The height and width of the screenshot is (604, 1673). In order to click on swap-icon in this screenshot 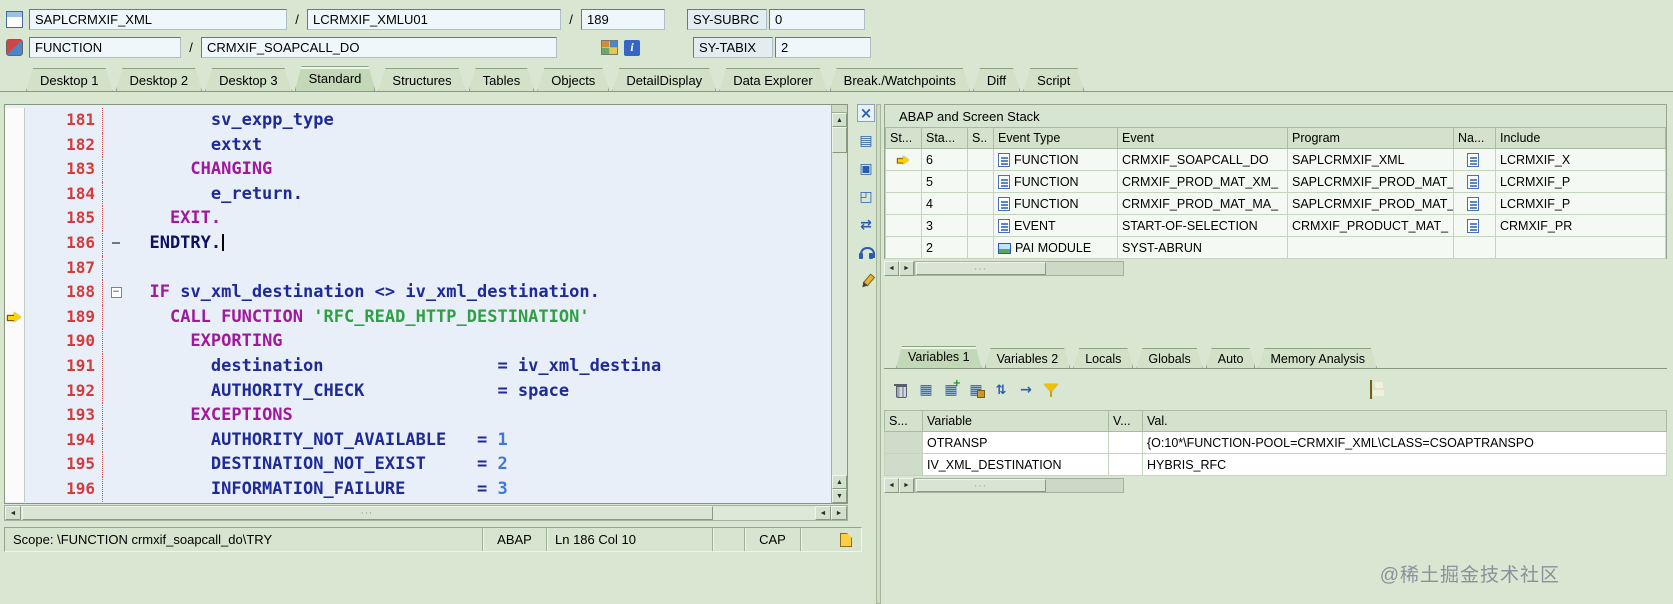, I will do `click(866, 225)`.